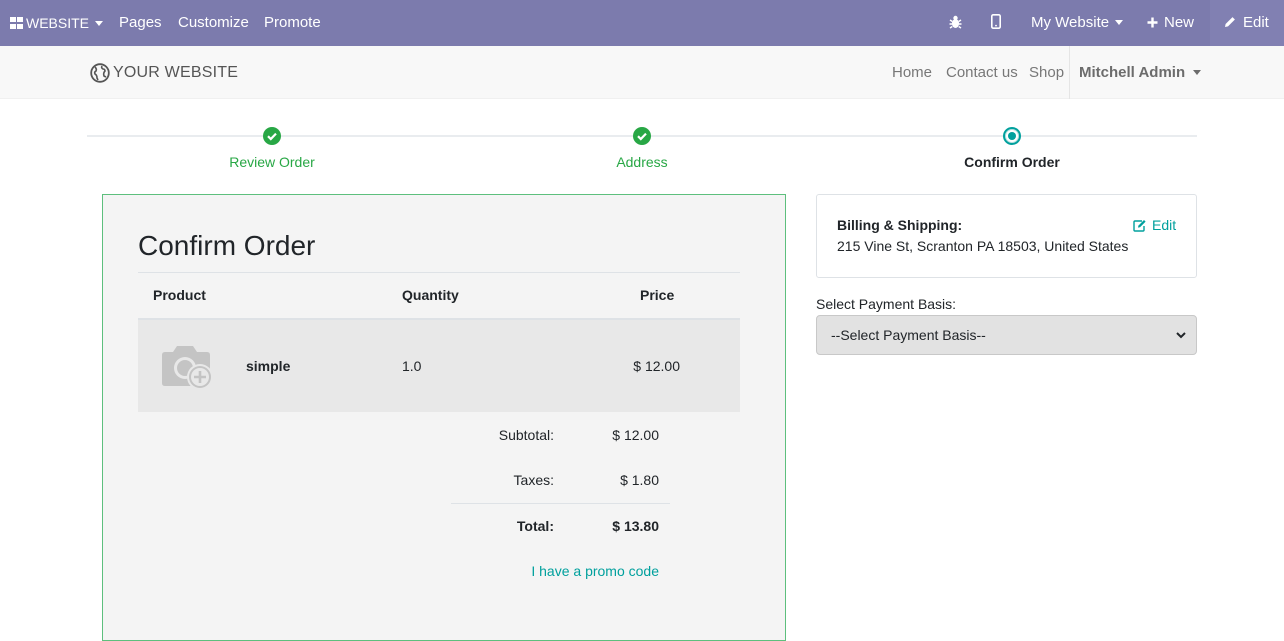 The height and width of the screenshot is (641, 1284). Describe the element at coordinates (1230, 22) in the screenshot. I see `pencil-icon` at that location.